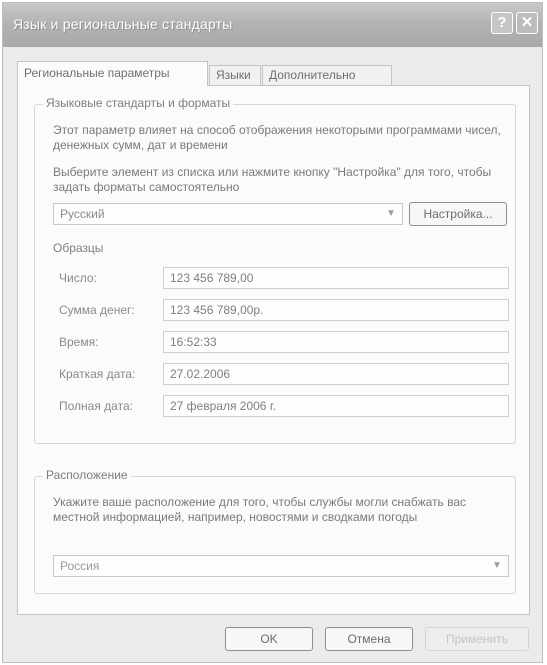  Describe the element at coordinates (312, 75) in the screenshot. I see `tab-label: Дополнительно` at that location.